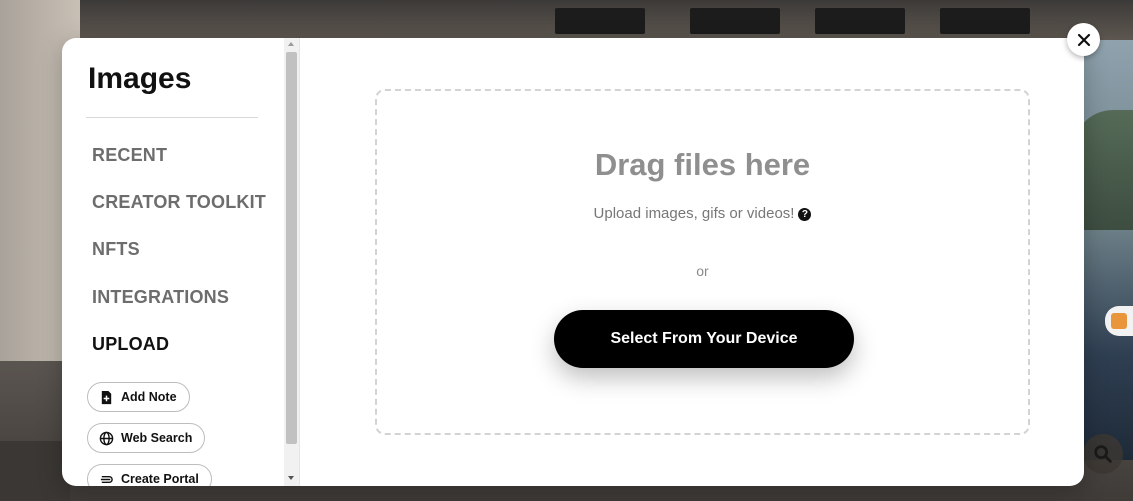 The width and height of the screenshot is (1133, 501). What do you see at coordinates (106, 397) in the screenshot?
I see `note-add-icon` at bounding box center [106, 397].